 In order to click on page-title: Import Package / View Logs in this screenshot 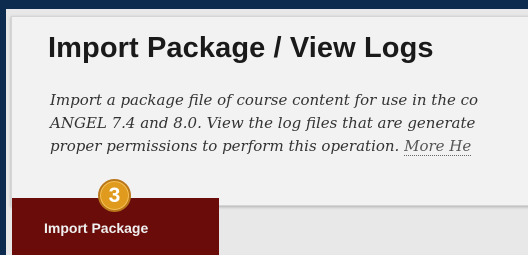, I will do `click(241, 48)`.